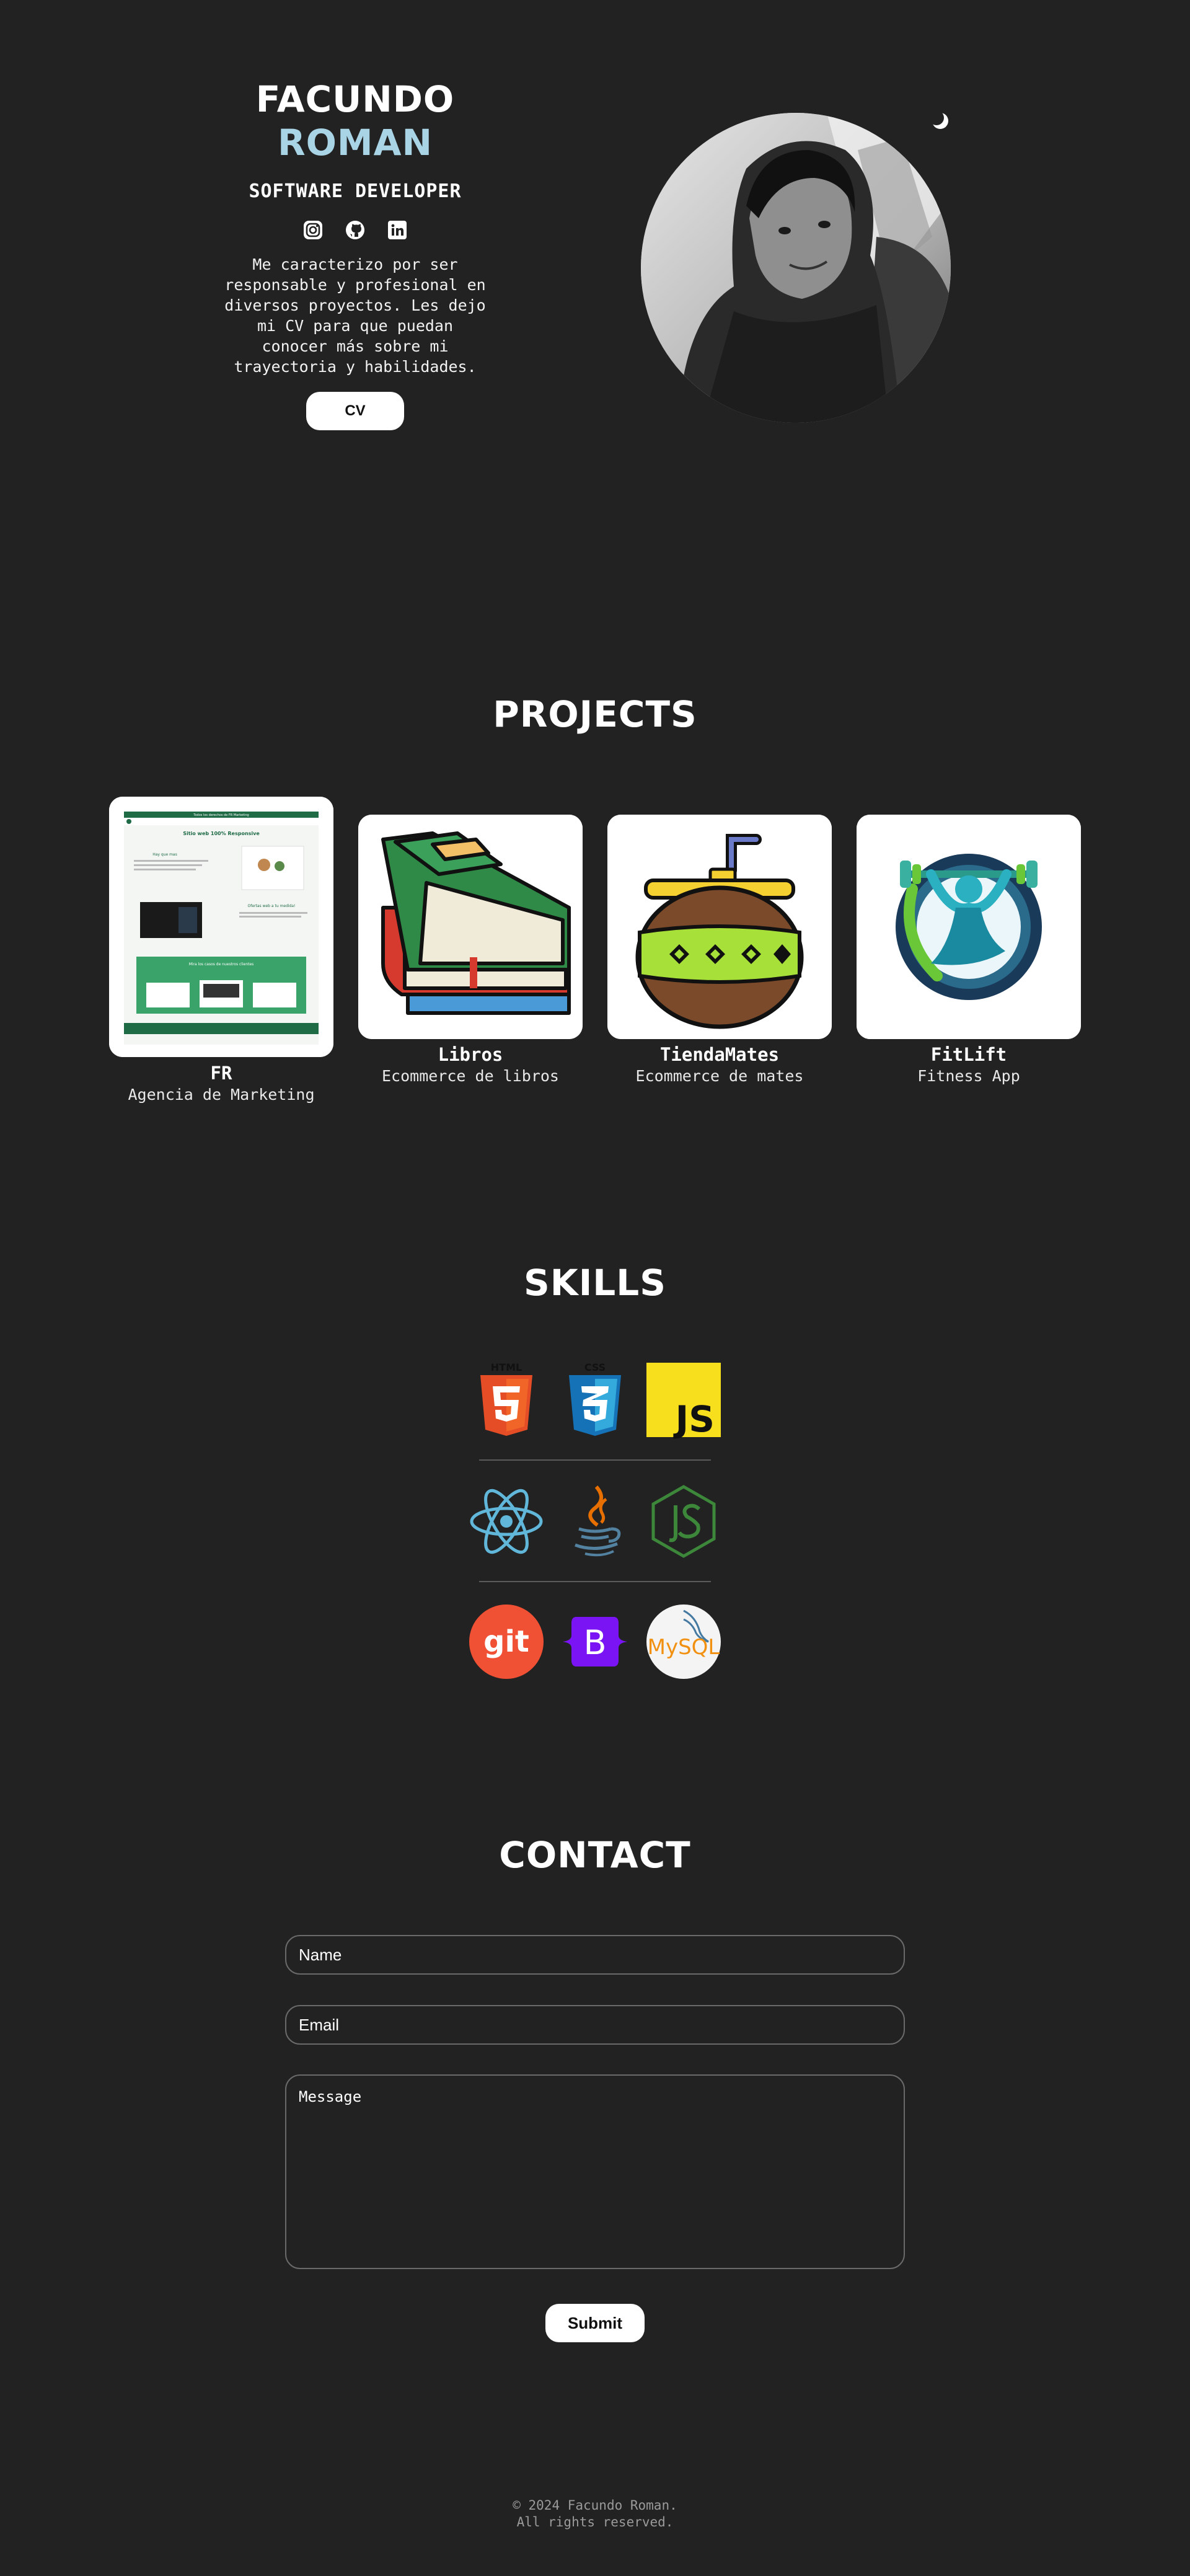 The width and height of the screenshot is (1190, 2576). I want to click on project-desc-libros: Ecommerce de libros, so click(470, 1076).